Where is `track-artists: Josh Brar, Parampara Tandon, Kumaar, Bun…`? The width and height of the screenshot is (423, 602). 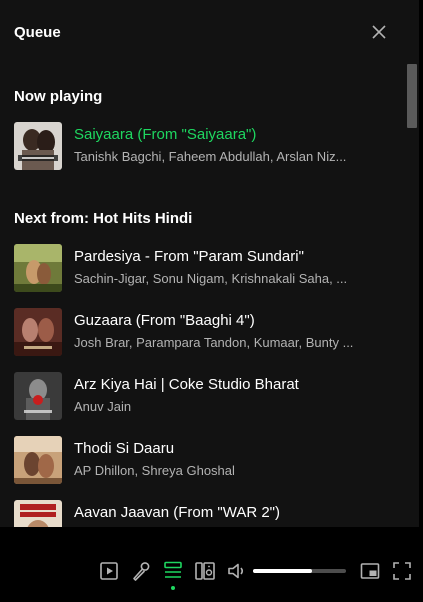
track-artists: Josh Brar, Parampara Tandon, Kumaar, Bun… is located at coordinates (224, 342).